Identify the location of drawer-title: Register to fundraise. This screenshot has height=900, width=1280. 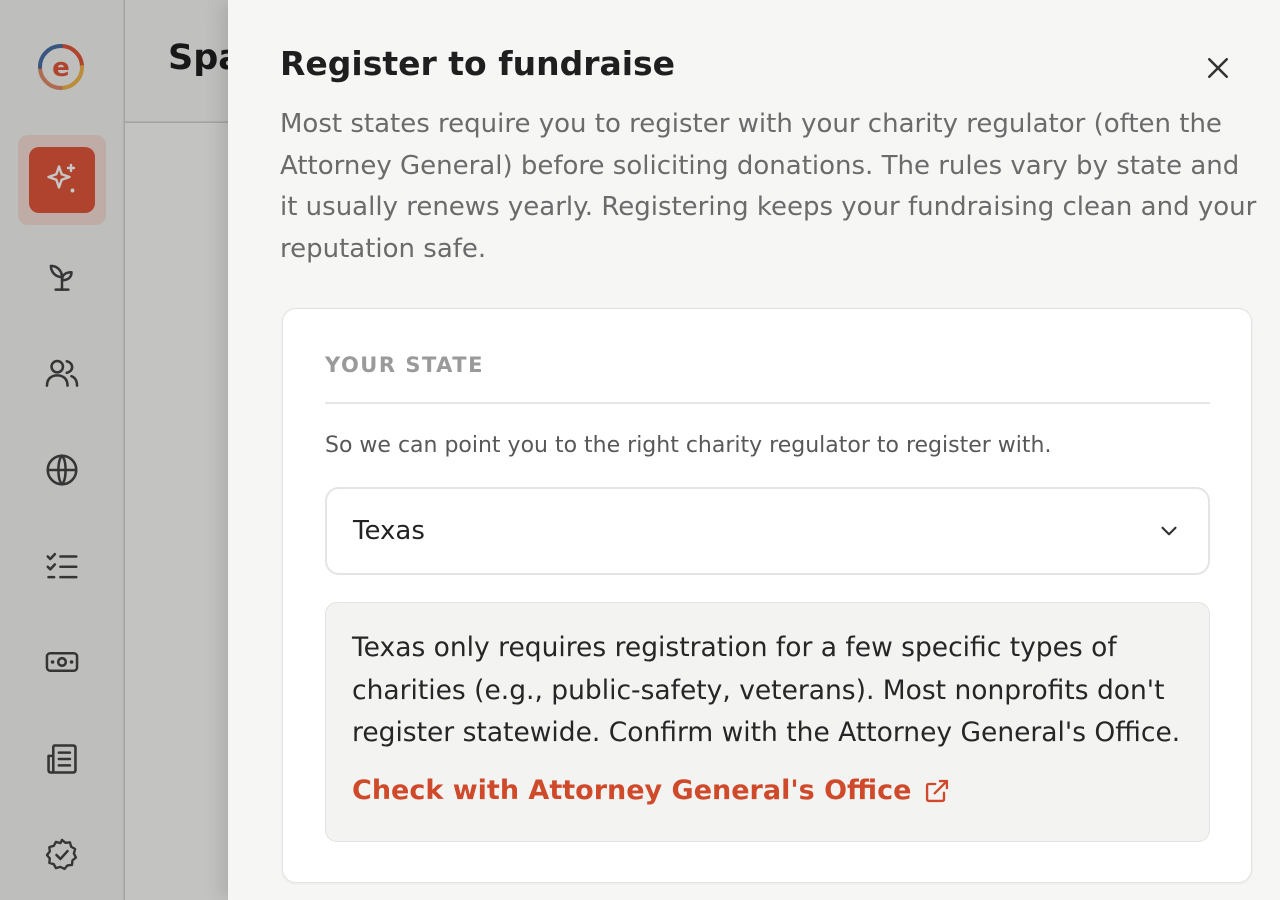
(478, 63).